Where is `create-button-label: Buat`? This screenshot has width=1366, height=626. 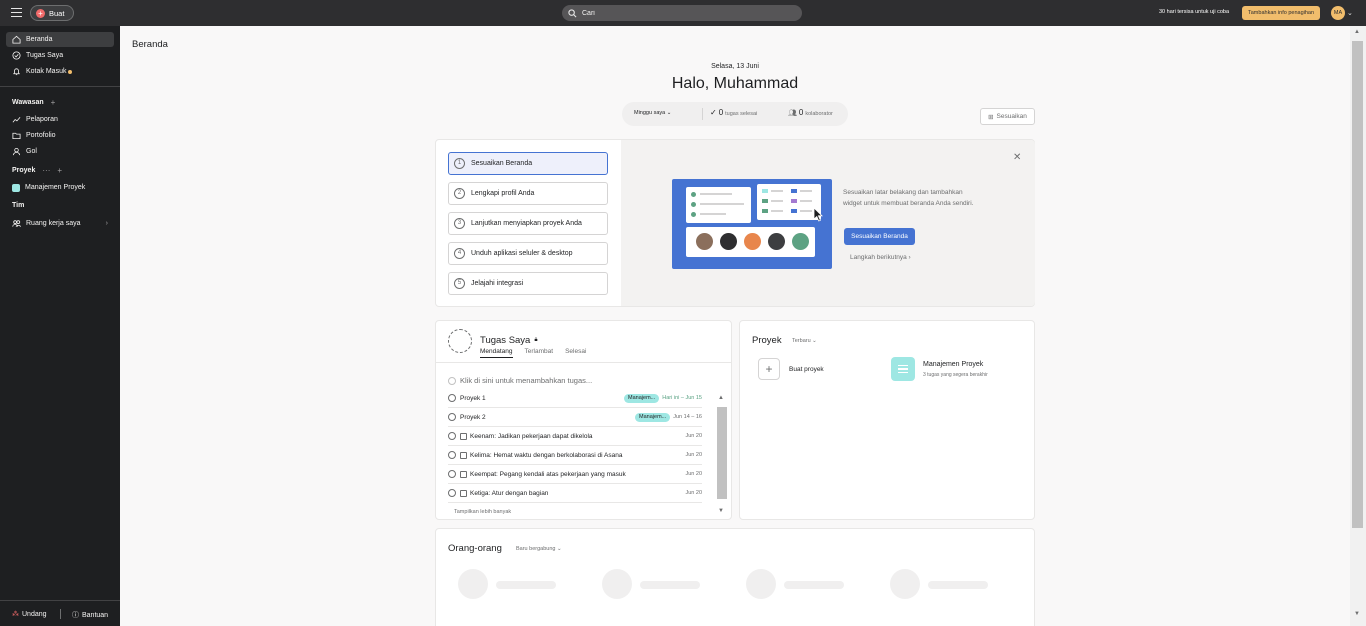
create-button-label: Buat is located at coordinates (57, 13).